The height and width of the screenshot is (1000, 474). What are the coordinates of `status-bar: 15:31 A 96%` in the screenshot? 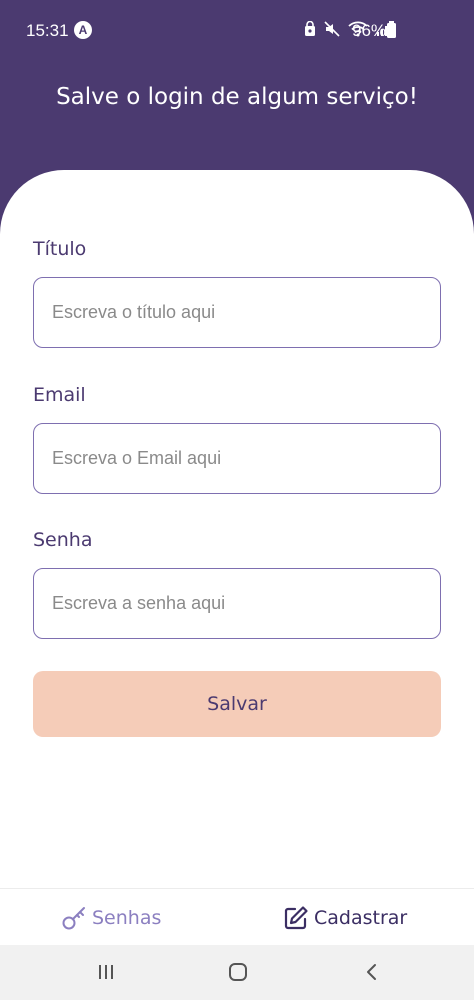 It's located at (237, 31).